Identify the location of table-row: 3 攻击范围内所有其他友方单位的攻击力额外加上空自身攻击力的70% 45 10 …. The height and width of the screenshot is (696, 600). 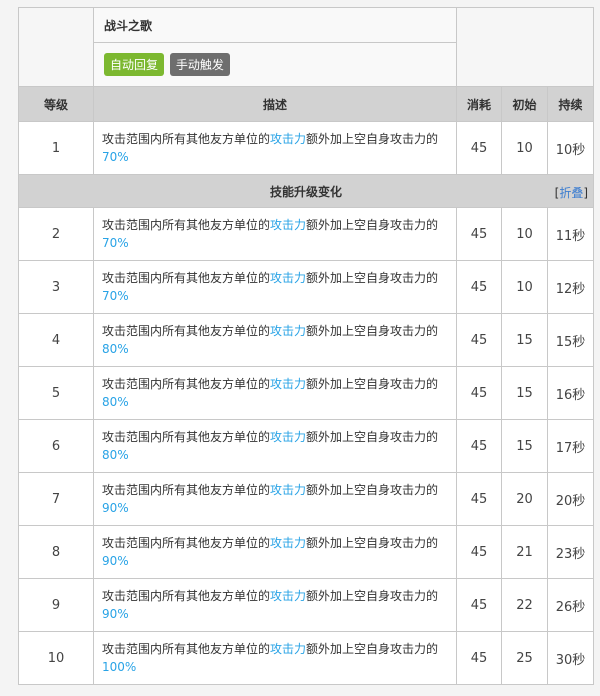
(306, 287).